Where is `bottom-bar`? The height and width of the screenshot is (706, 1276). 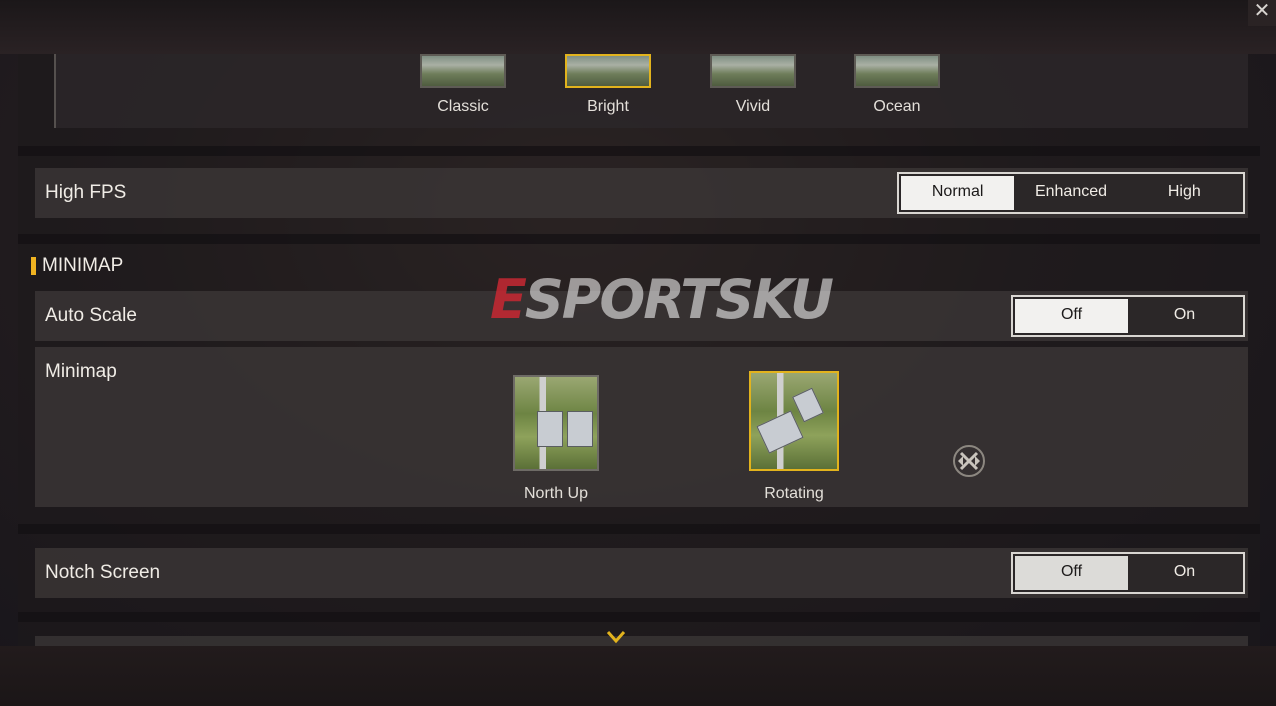 bottom-bar is located at coordinates (638, 676).